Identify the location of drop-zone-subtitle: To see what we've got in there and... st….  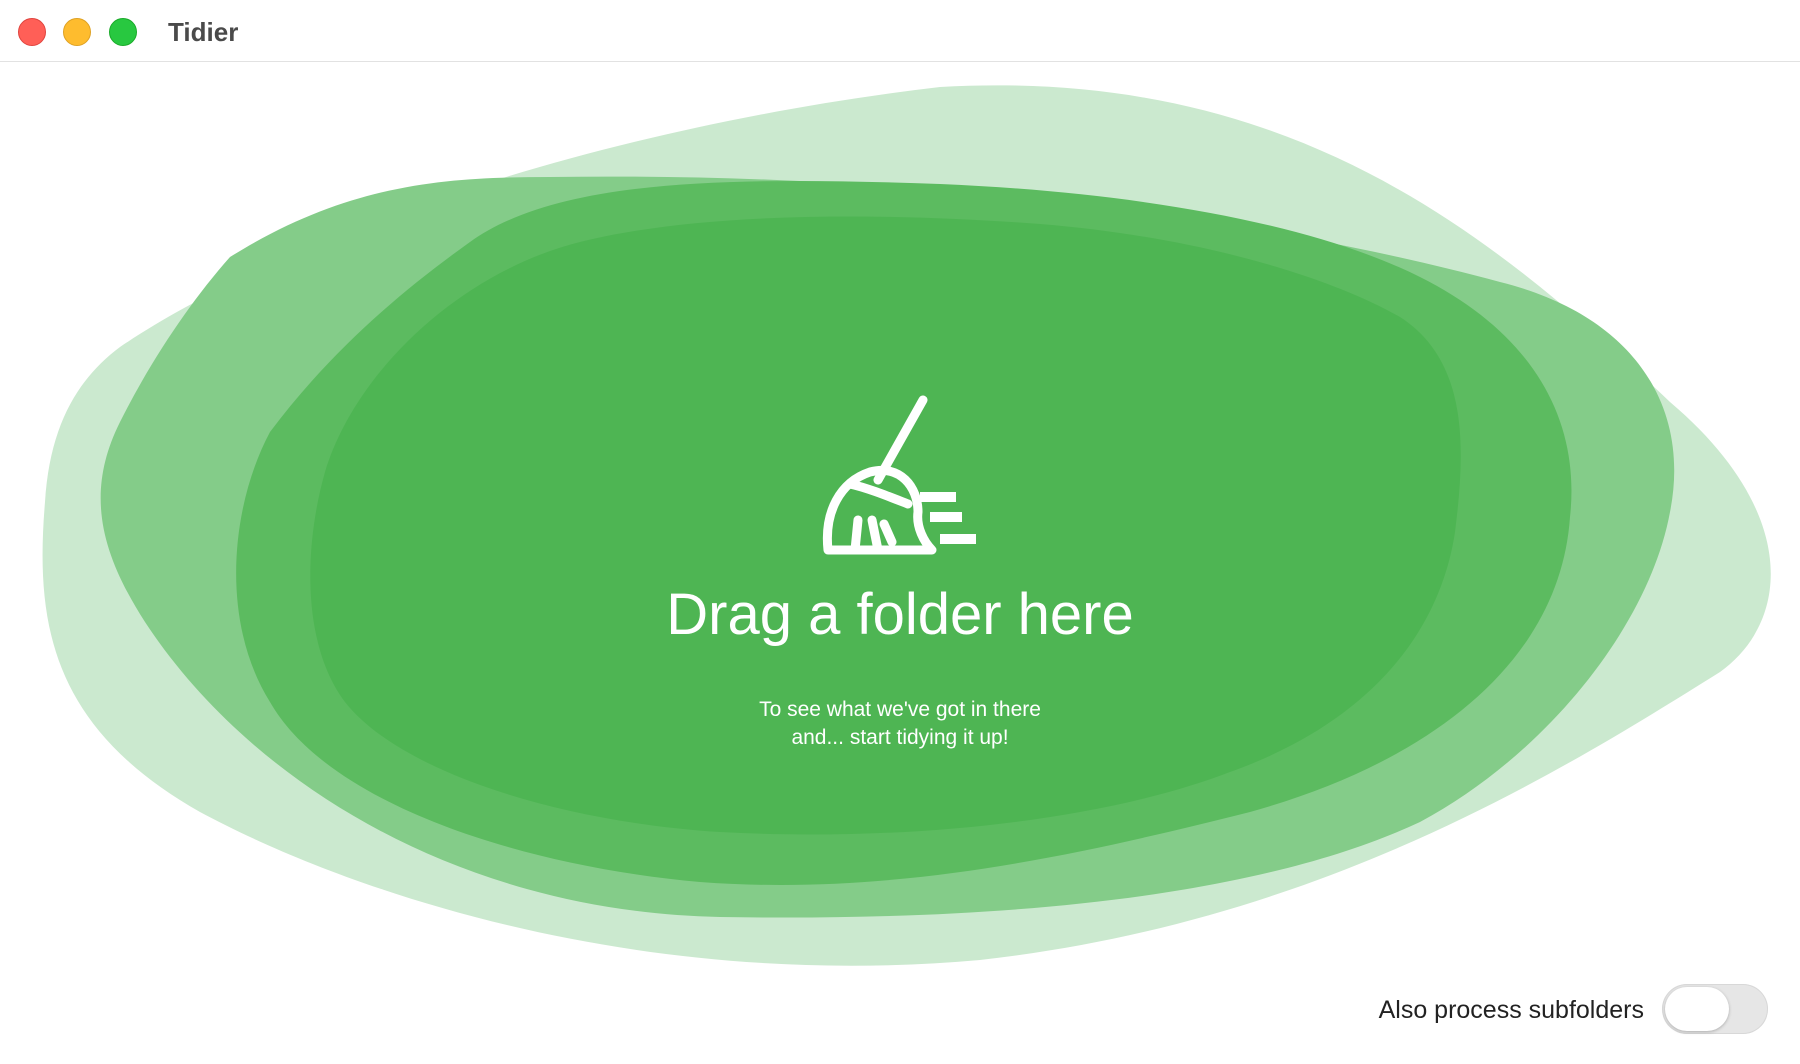
(900, 724).